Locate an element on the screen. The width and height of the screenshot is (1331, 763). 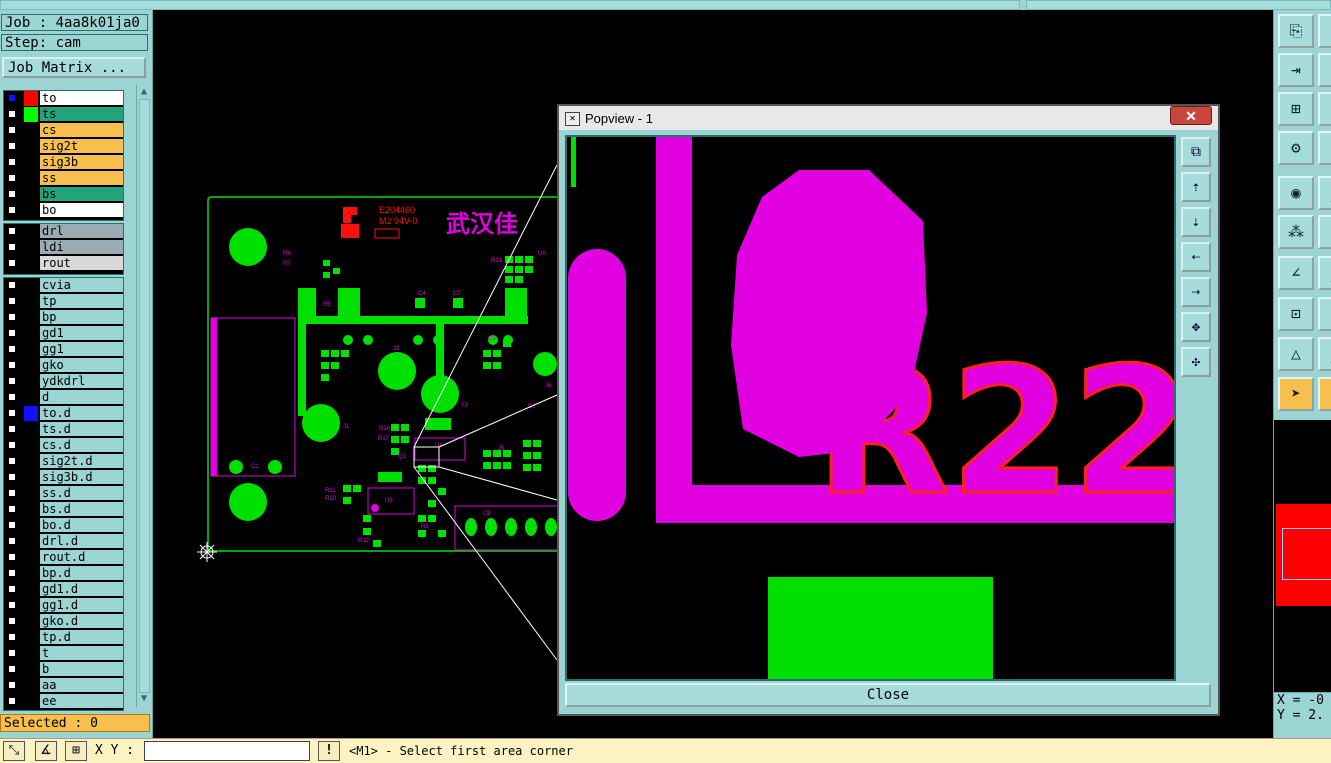
layer-name: t is located at coordinates (81, 653).